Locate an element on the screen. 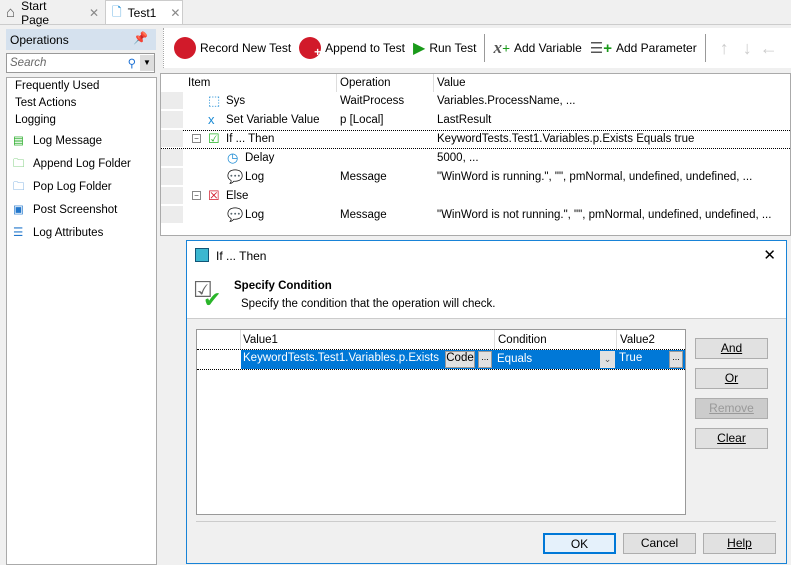 This screenshot has width=791, height=565. move-left-icon: ← is located at coordinates (769, 48).